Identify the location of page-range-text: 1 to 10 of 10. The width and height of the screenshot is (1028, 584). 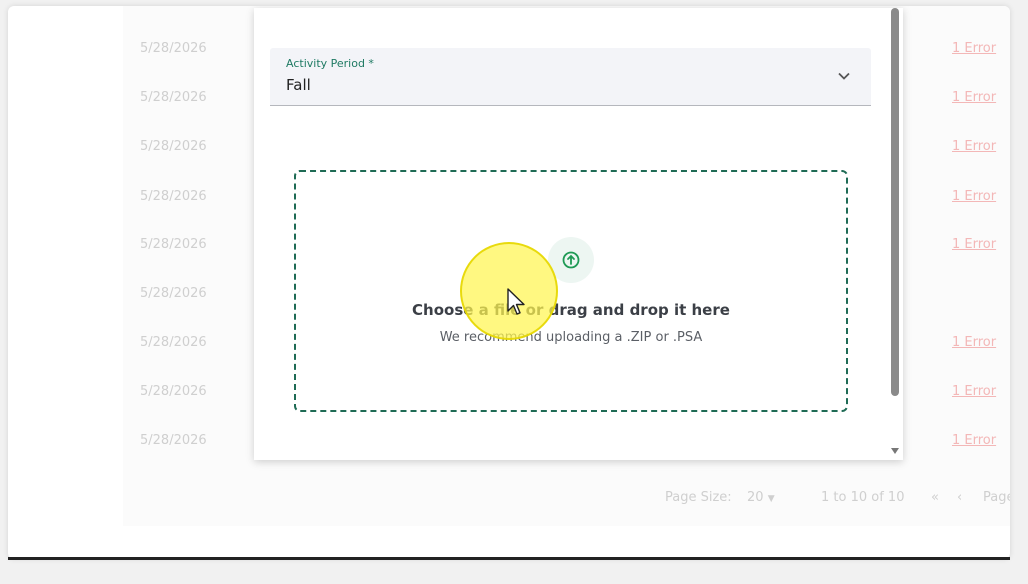
(863, 497).